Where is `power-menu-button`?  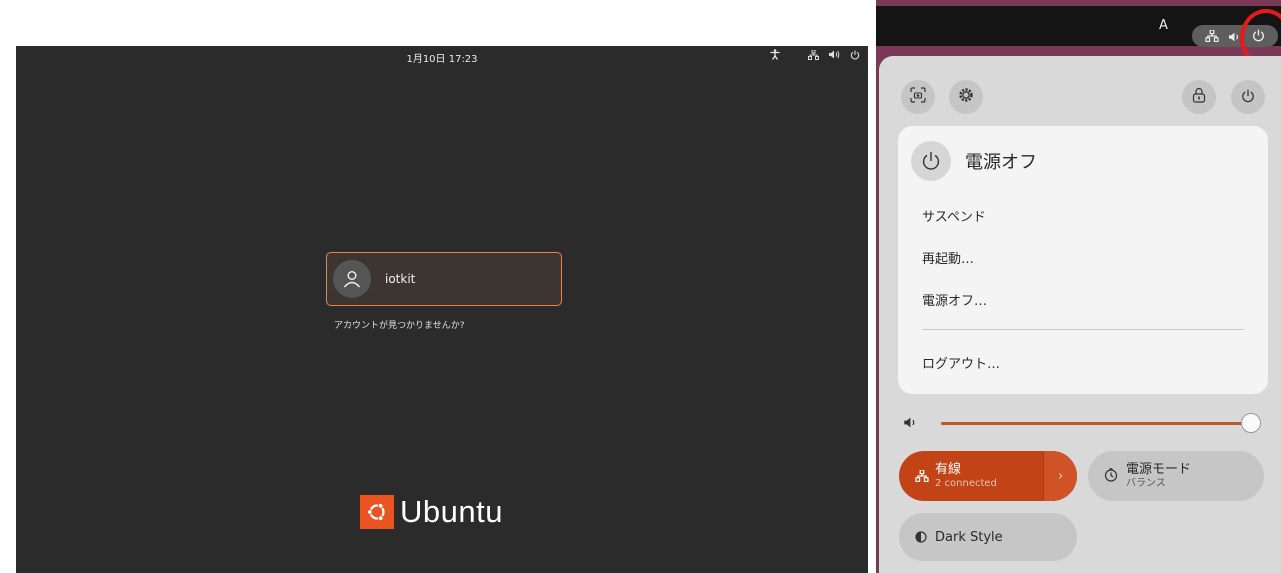 power-menu-button is located at coordinates (1248, 97).